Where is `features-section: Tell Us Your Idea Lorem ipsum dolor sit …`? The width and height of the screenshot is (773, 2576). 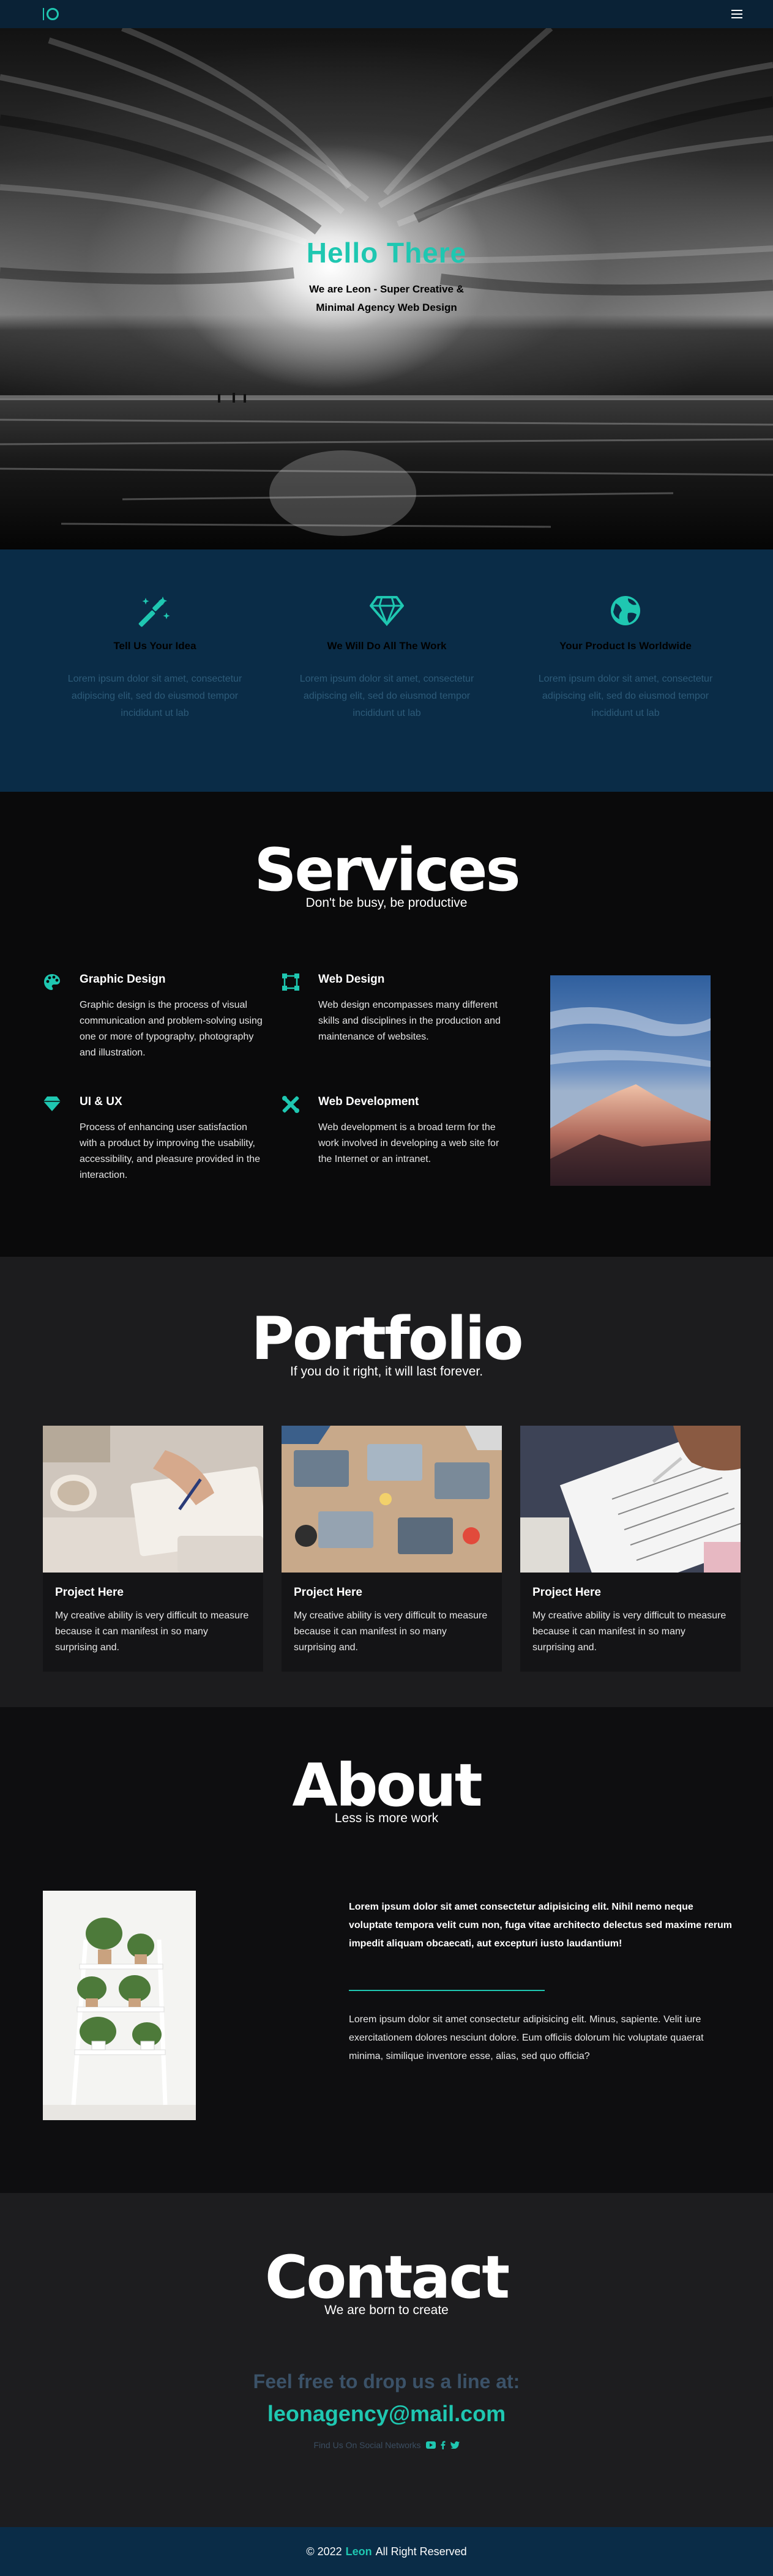 features-section: Tell Us Your Idea Lorem ipsum dolor sit … is located at coordinates (386, 671).